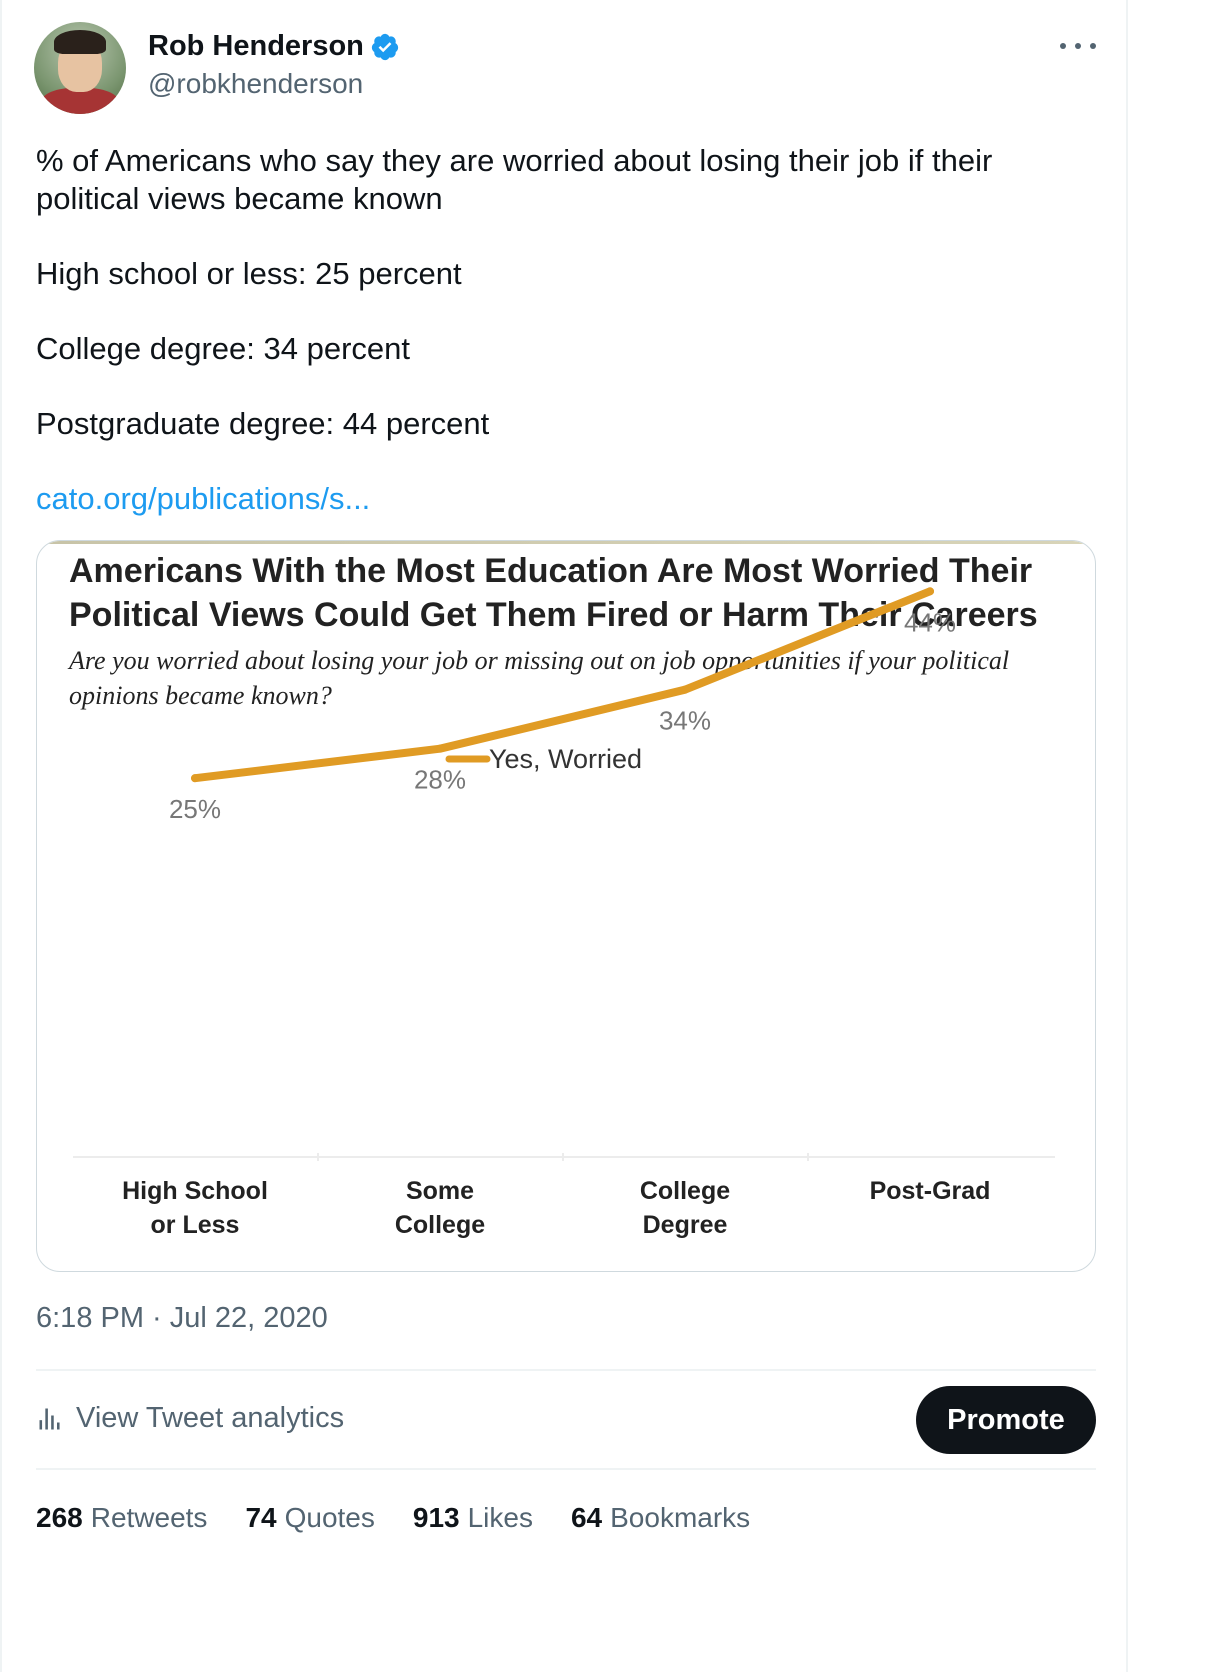 The height and width of the screenshot is (1672, 1208). Describe the element at coordinates (329, 1517) in the screenshot. I see `stat-label: Quotes` at that location.